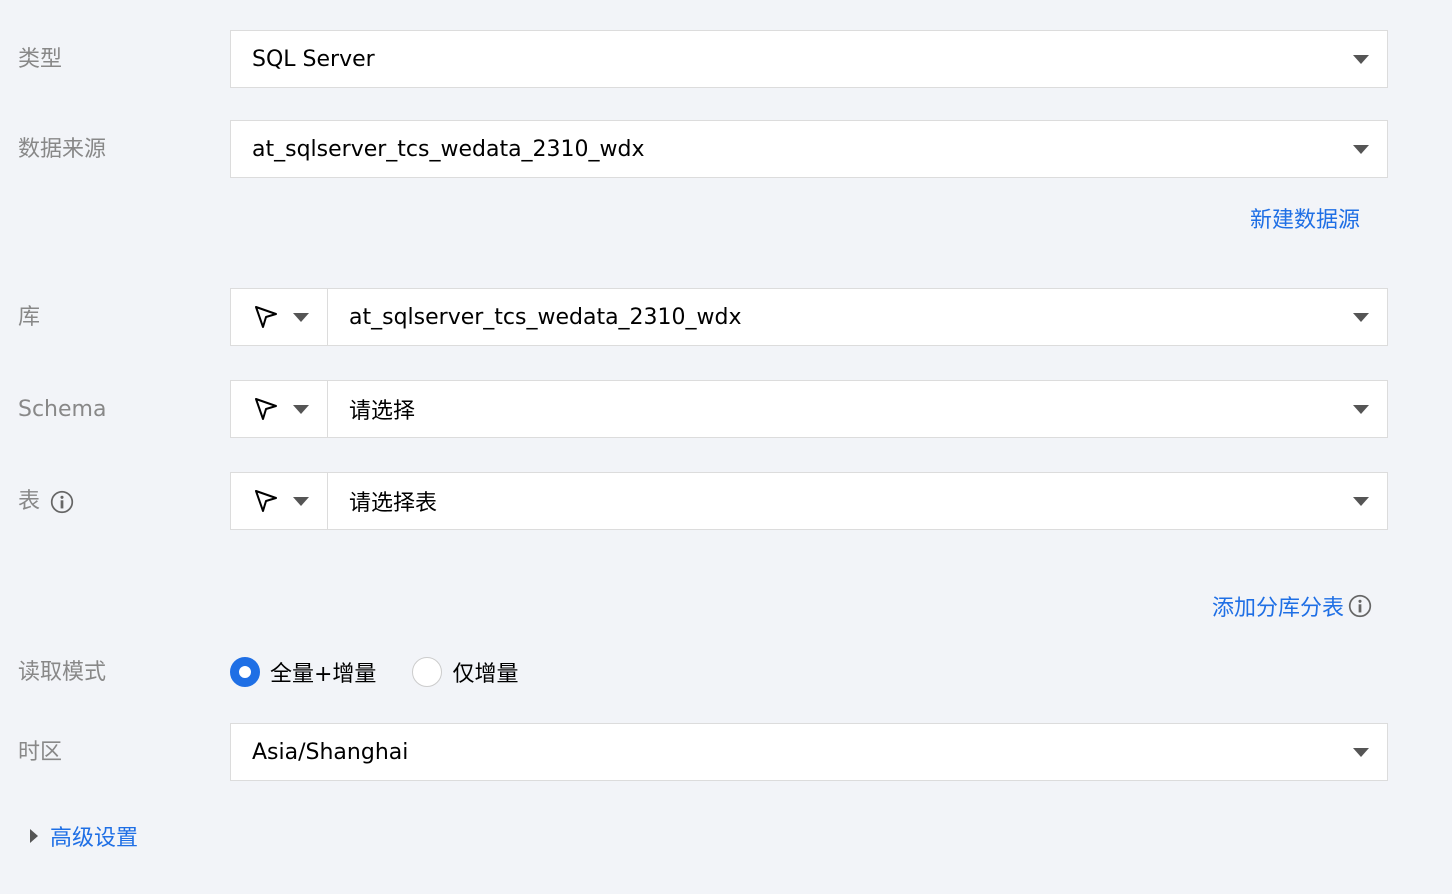 The height and width of the screenshot is (894, 1452). What do you see at coordinates (809, 59) in the screenshot?
I see `type-select: SQL Server` at bounding box center [809, 59].